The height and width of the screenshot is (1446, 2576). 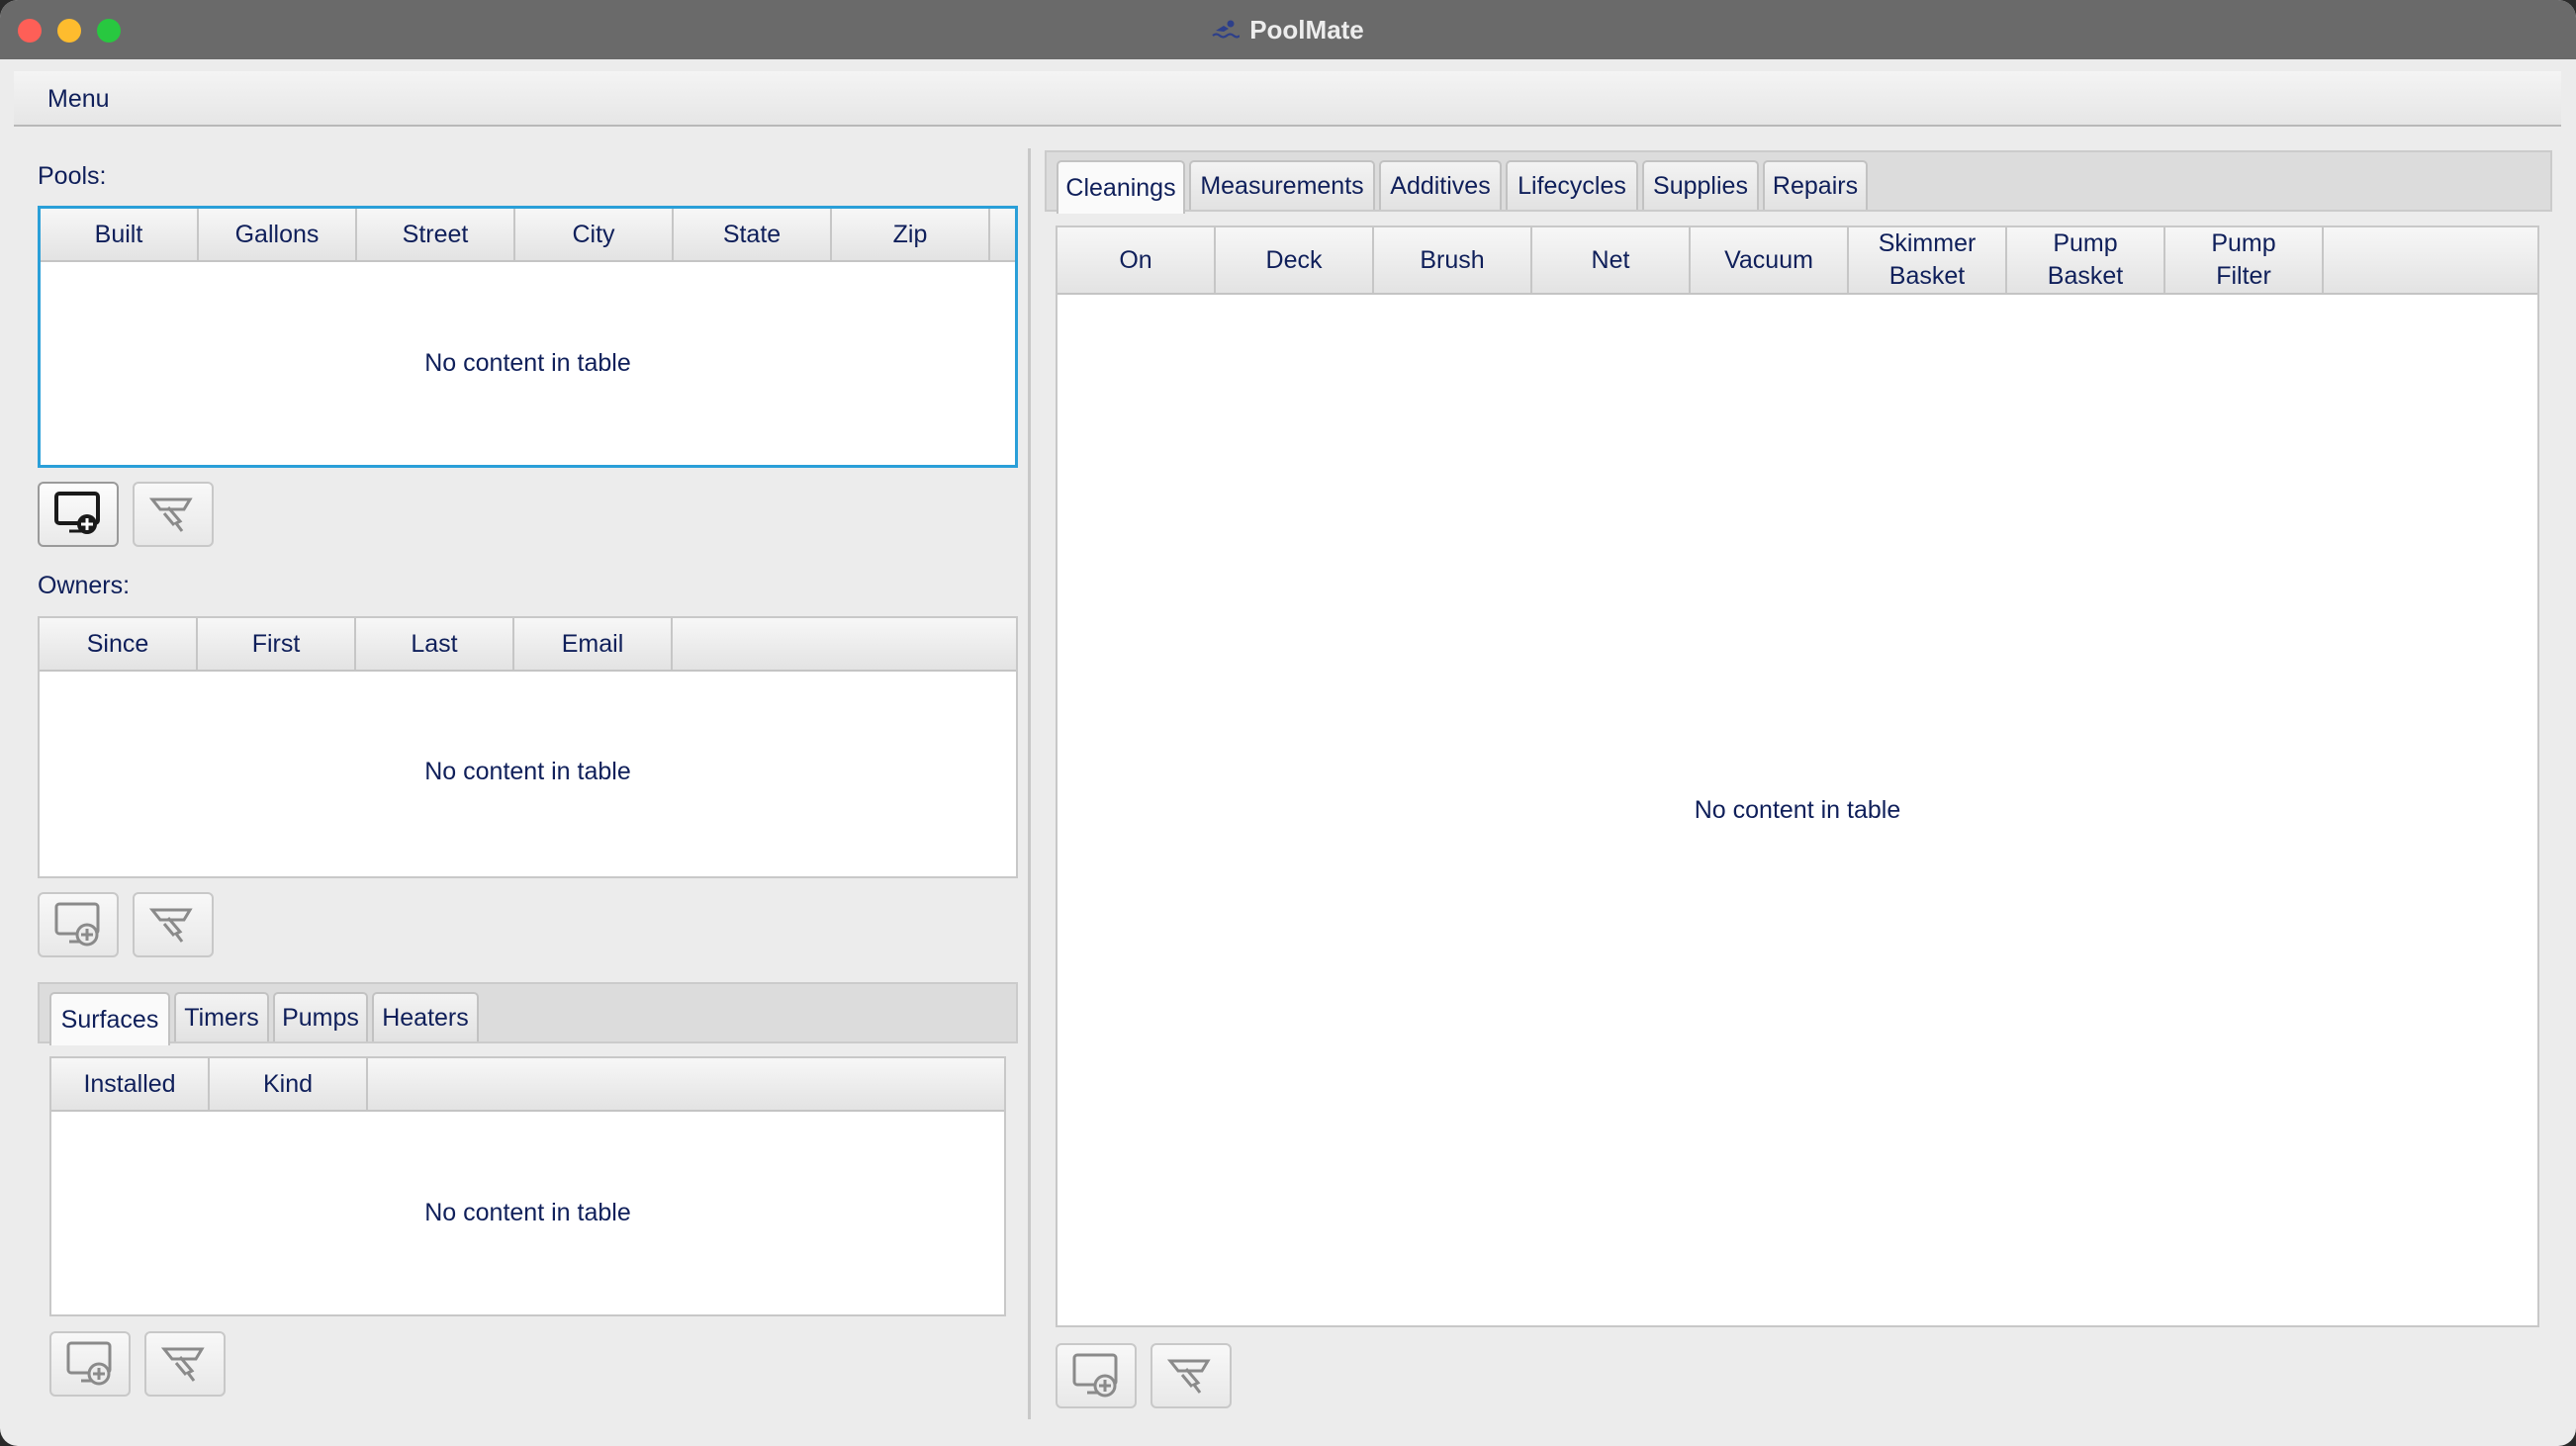 What do you see at coordinates (593, 644) in the screenshot?
I see `column-header-email: Email` at bounding box center [593, 644].